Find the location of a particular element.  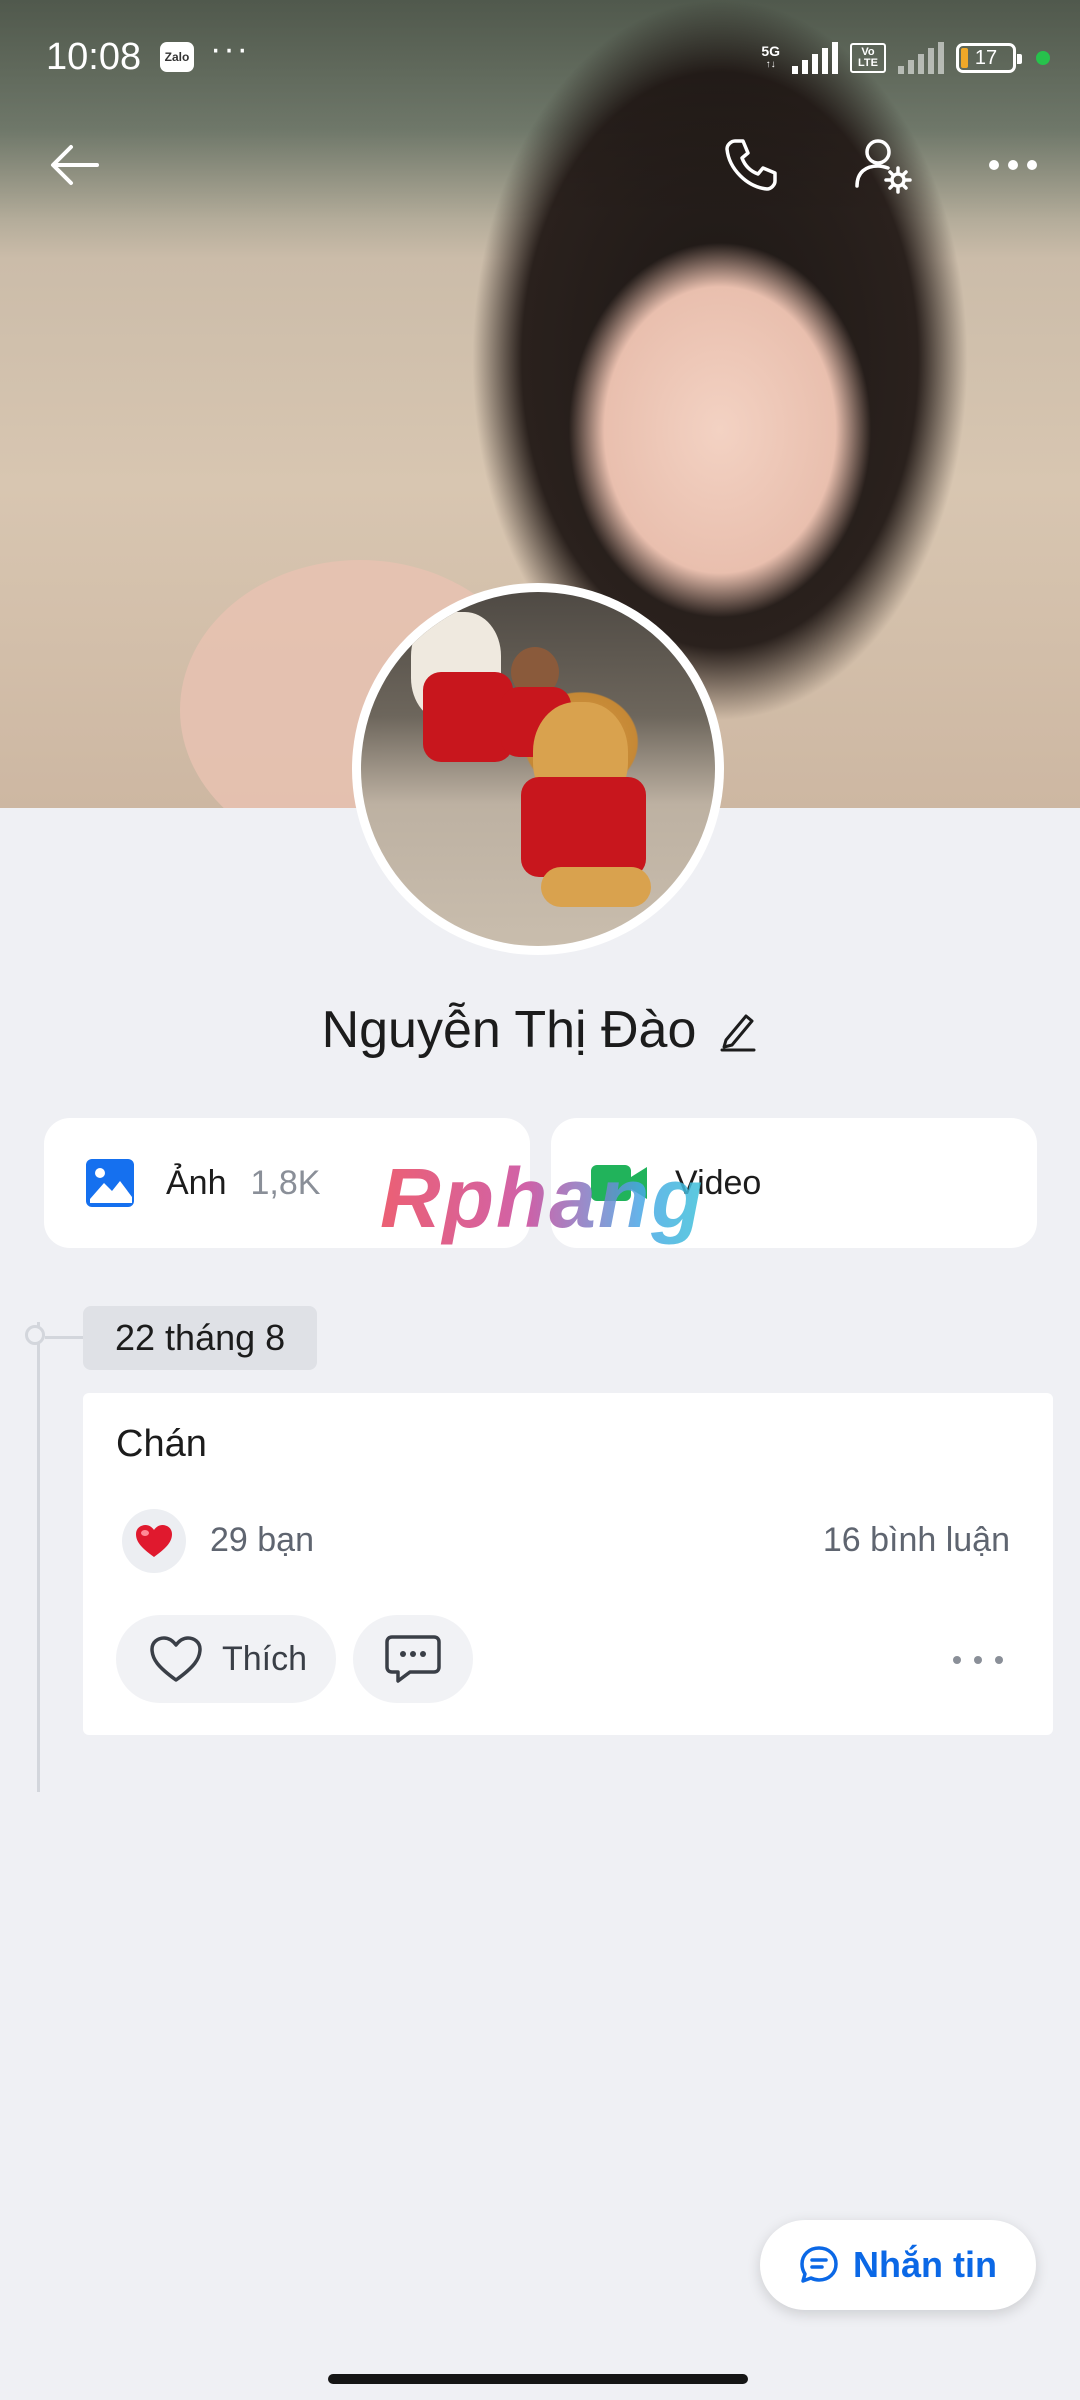

like-label: Thích is located at coordinates (265, 1658).